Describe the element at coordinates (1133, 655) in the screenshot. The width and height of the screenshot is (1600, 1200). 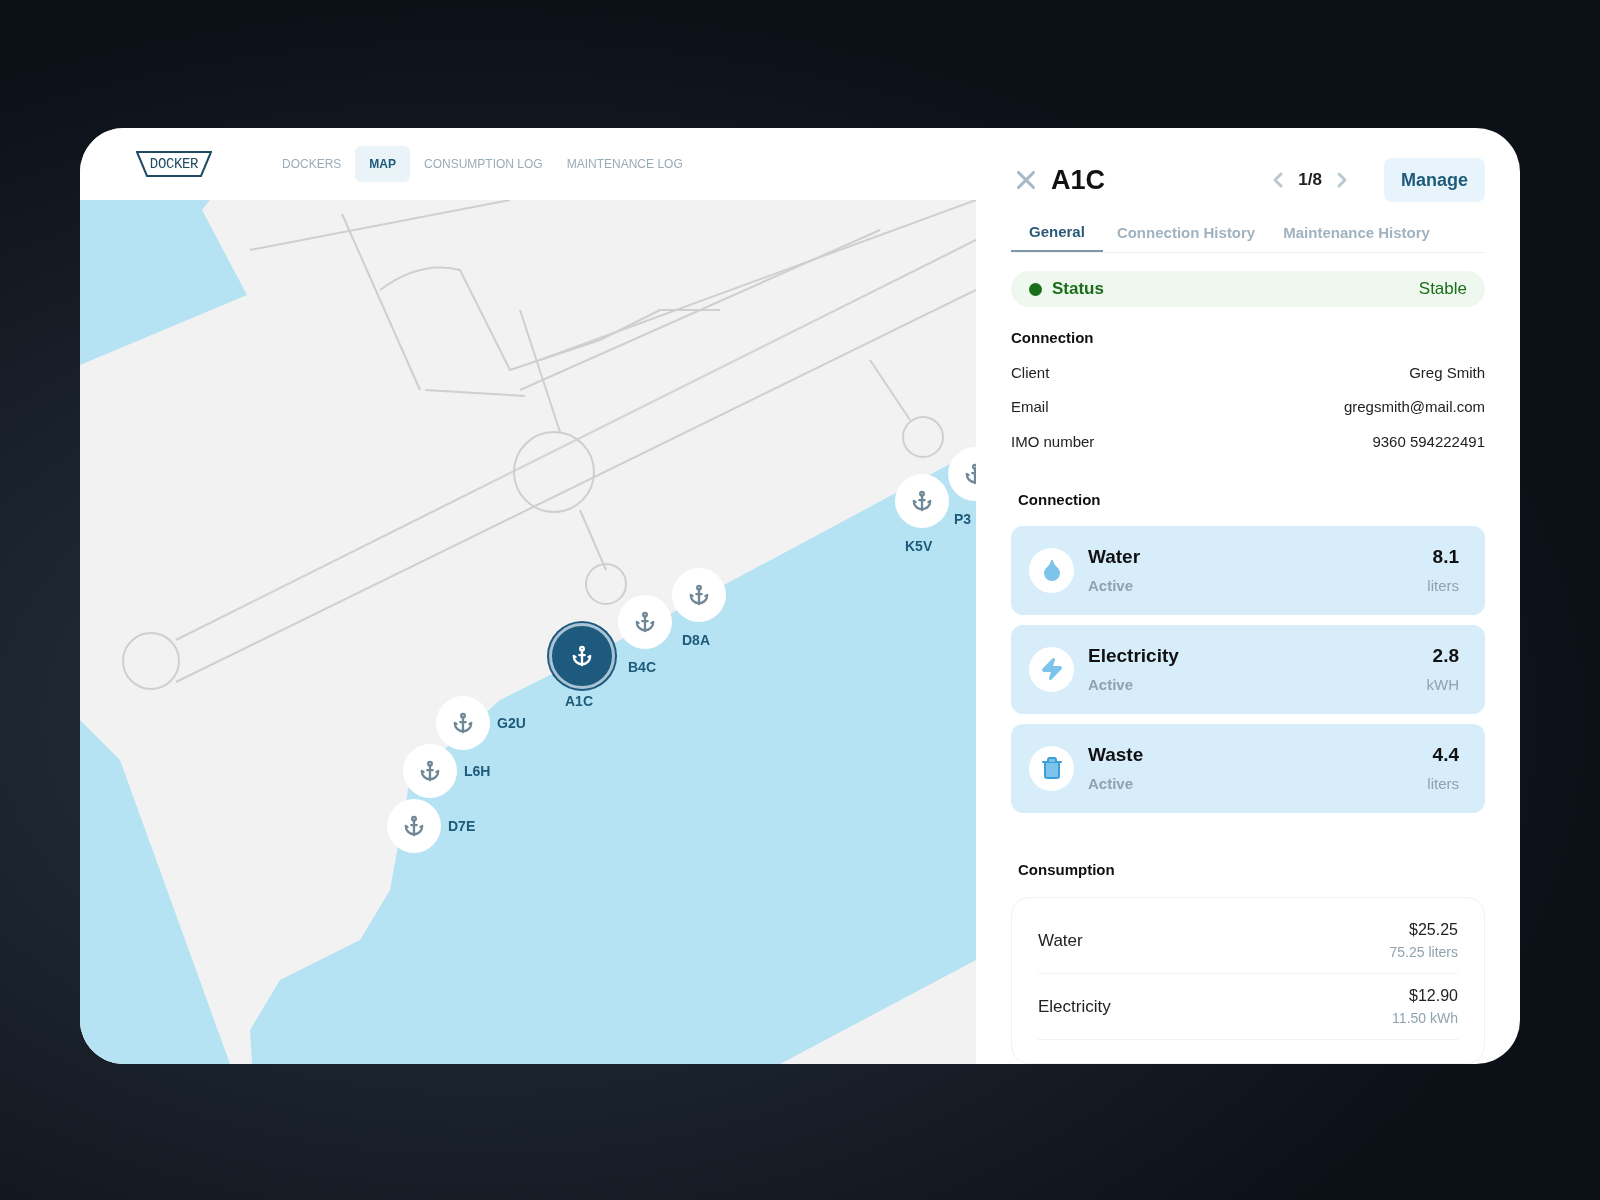
I see `service-name: Electricity` at that location.